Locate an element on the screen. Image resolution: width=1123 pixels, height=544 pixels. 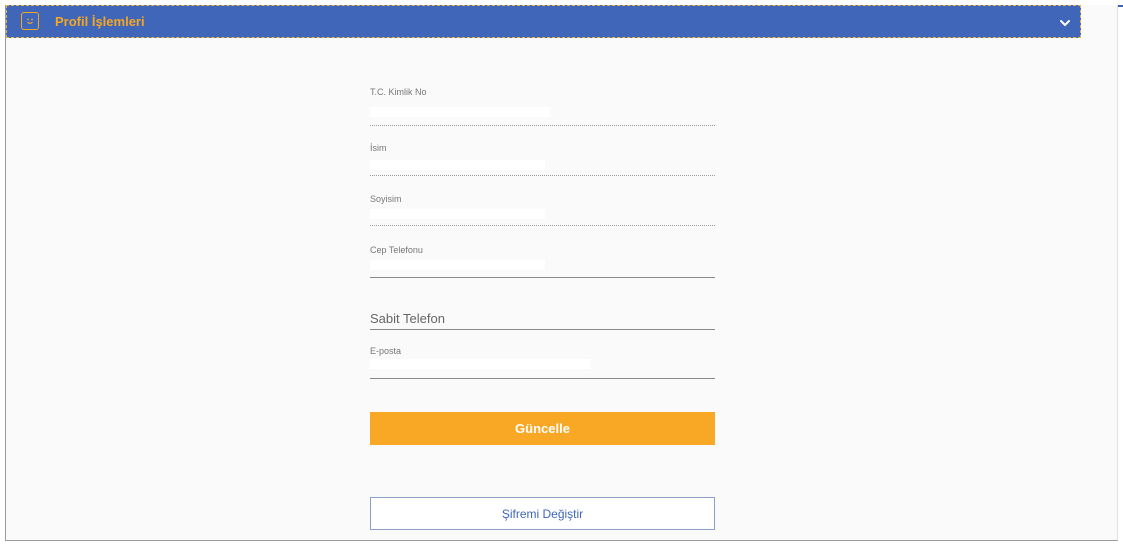
tc-value-redacted is located at coordinates (460, 112).